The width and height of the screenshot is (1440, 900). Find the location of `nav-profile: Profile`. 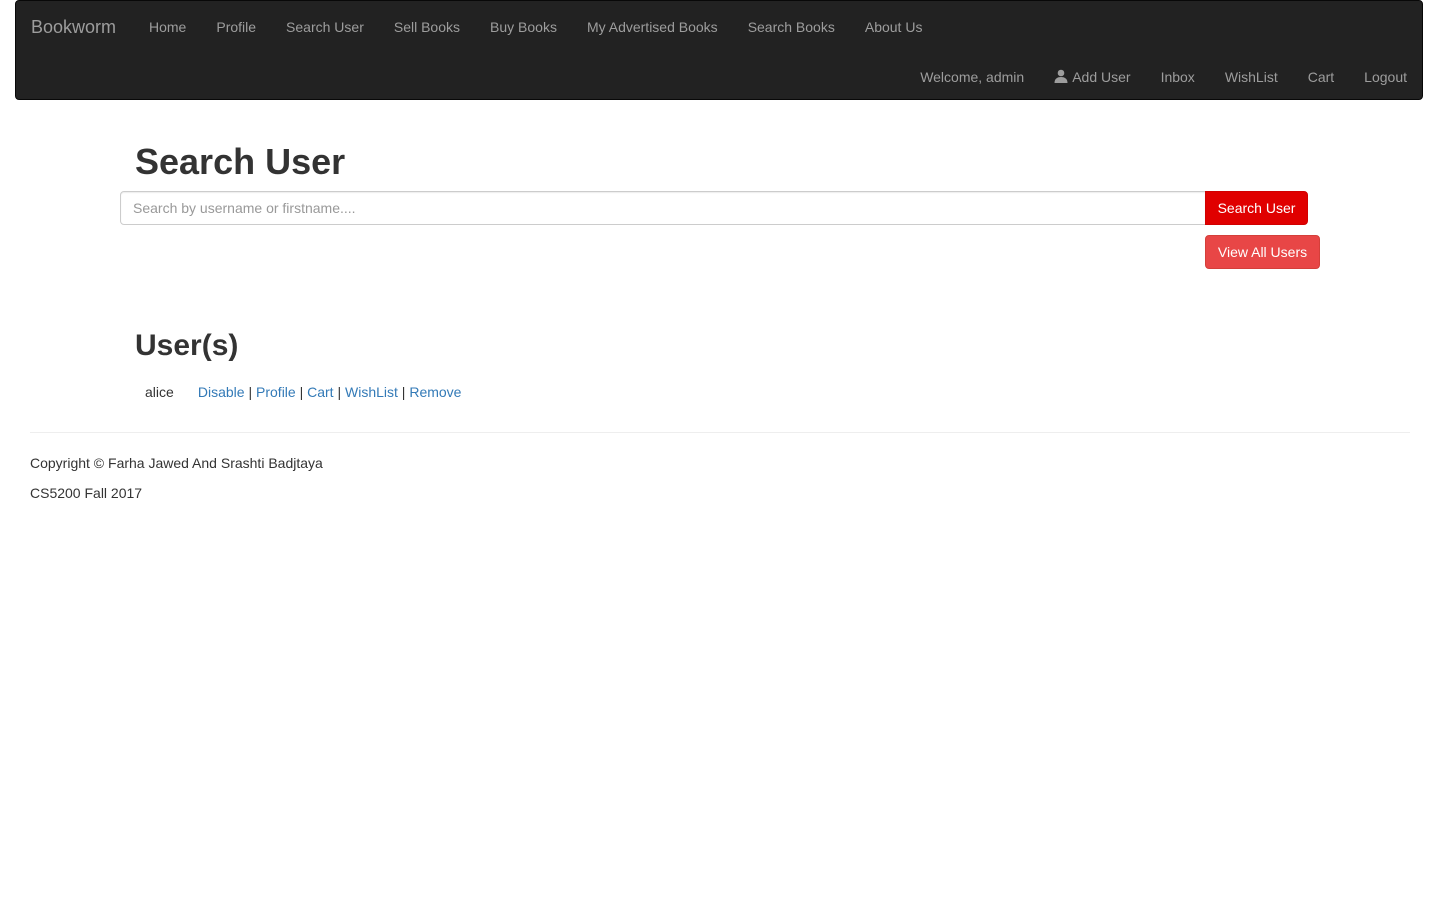

nav-profile: Profile is located at coordinates (236, 27).